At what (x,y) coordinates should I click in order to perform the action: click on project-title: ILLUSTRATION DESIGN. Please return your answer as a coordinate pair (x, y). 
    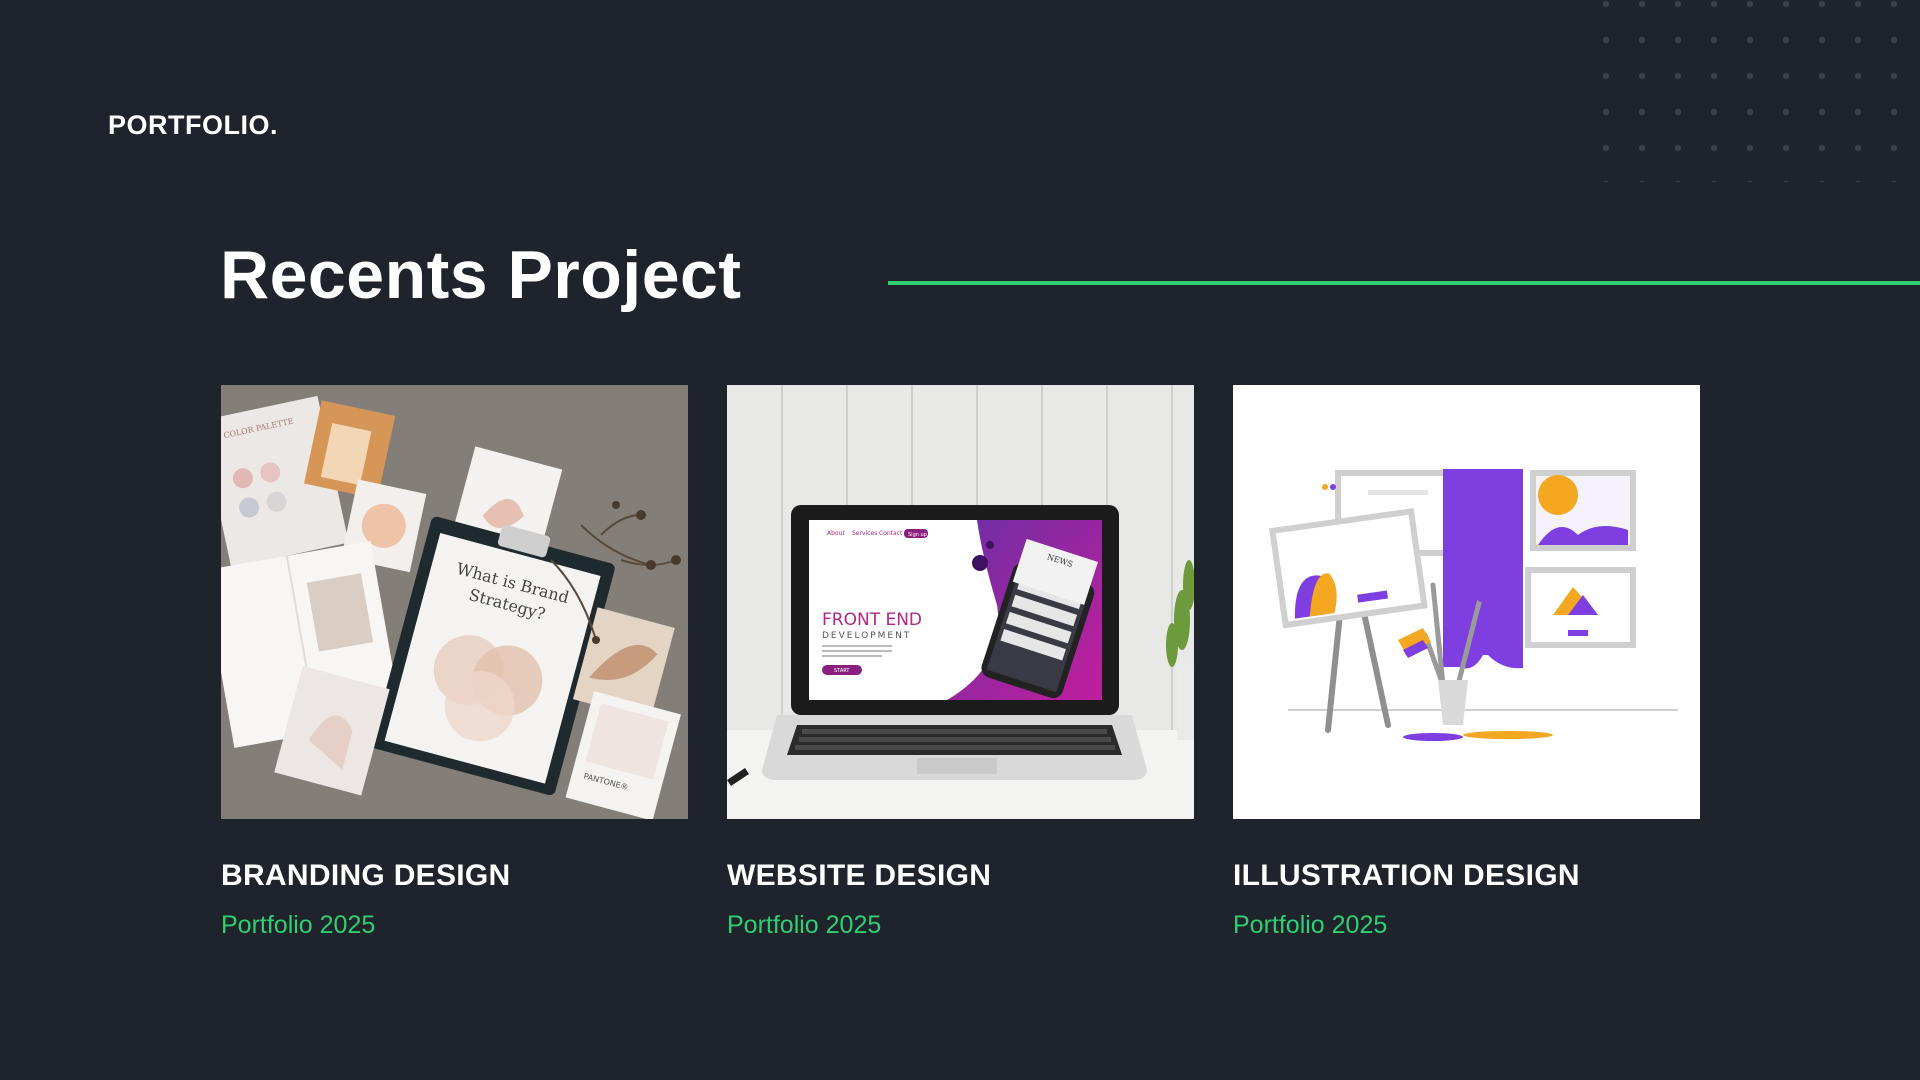
    Looking at the image, I should click on (1466, 876).